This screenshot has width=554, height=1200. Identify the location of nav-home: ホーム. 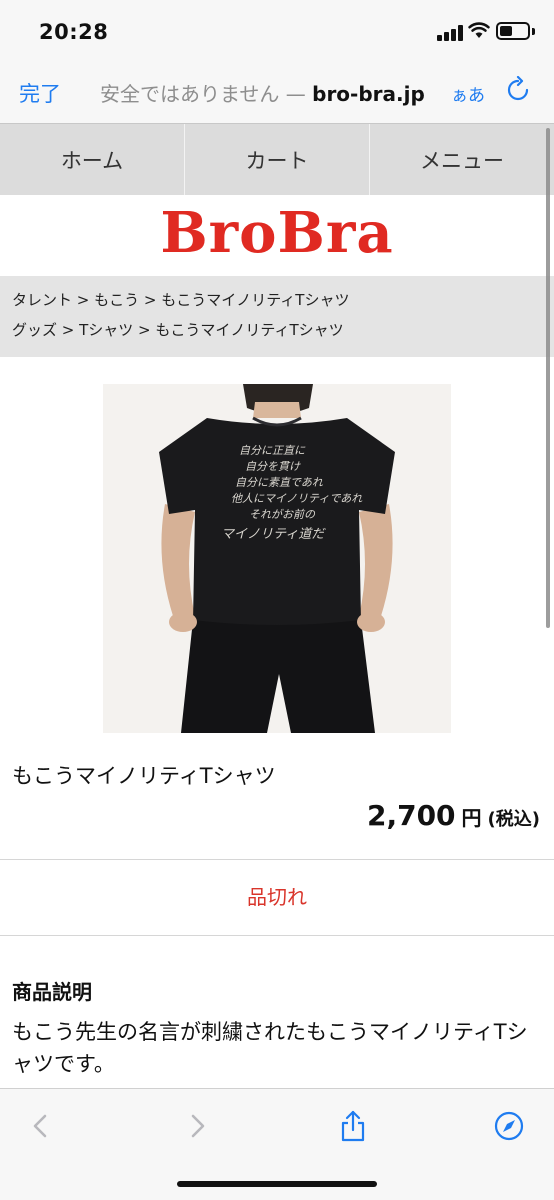
(92, 159).